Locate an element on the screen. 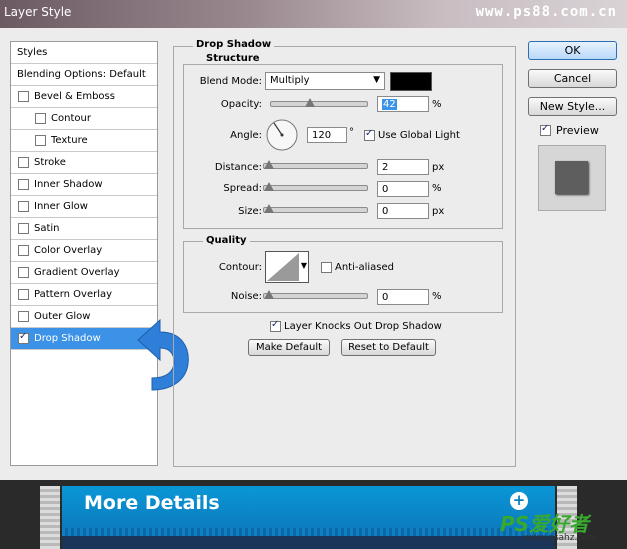 The image size is (627, 549). size-field: 0 is located at coordinates (403, 211).